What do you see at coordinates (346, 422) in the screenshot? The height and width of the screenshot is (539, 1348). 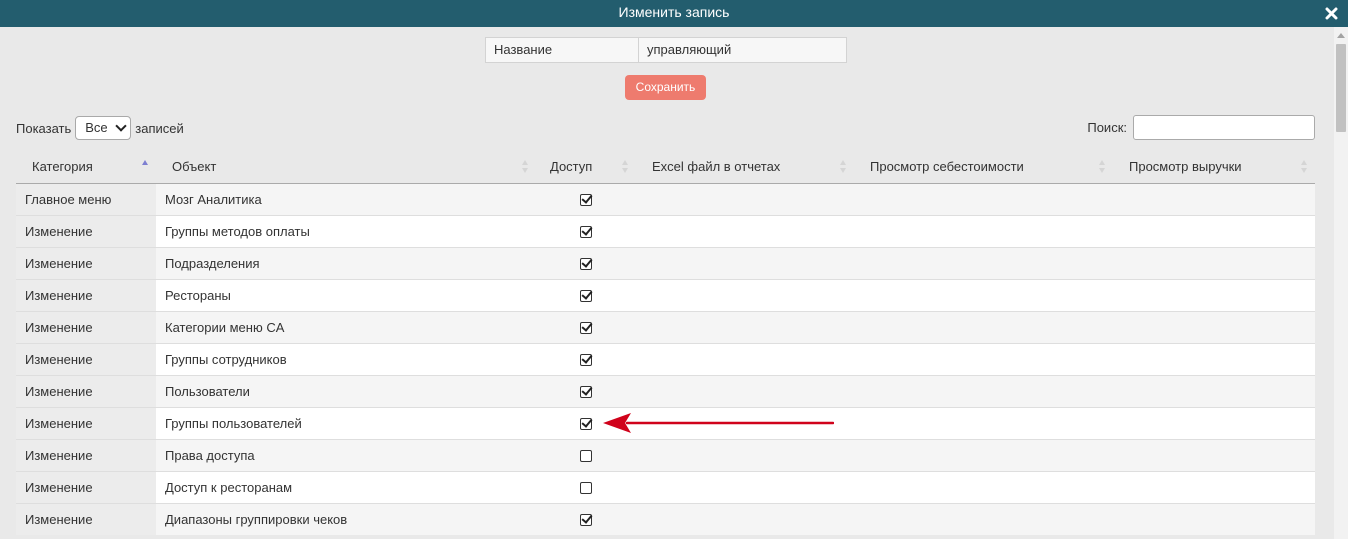 I see `cell-object: Группы пользователей` at bounding box center [346, 422].